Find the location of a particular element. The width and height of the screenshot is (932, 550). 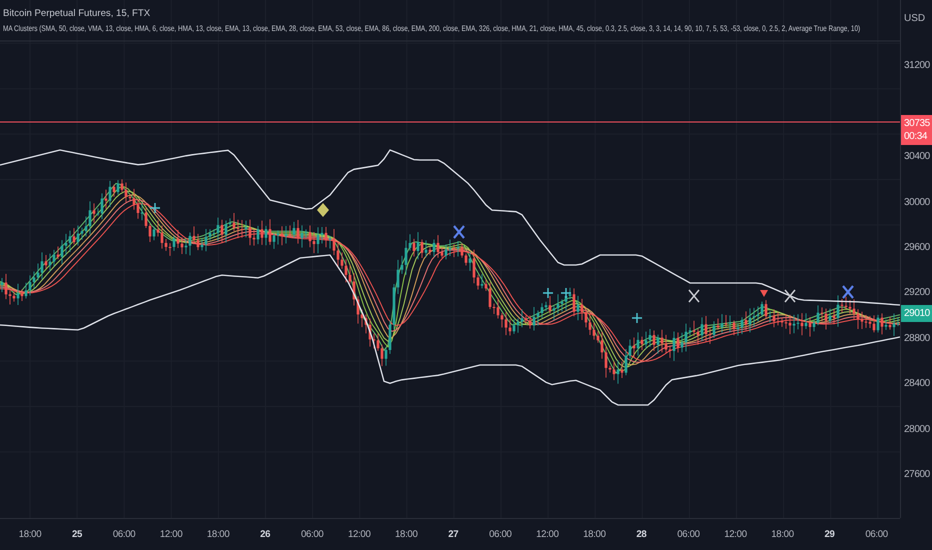

price-label: 29200 is located at coordinates (917, 292).